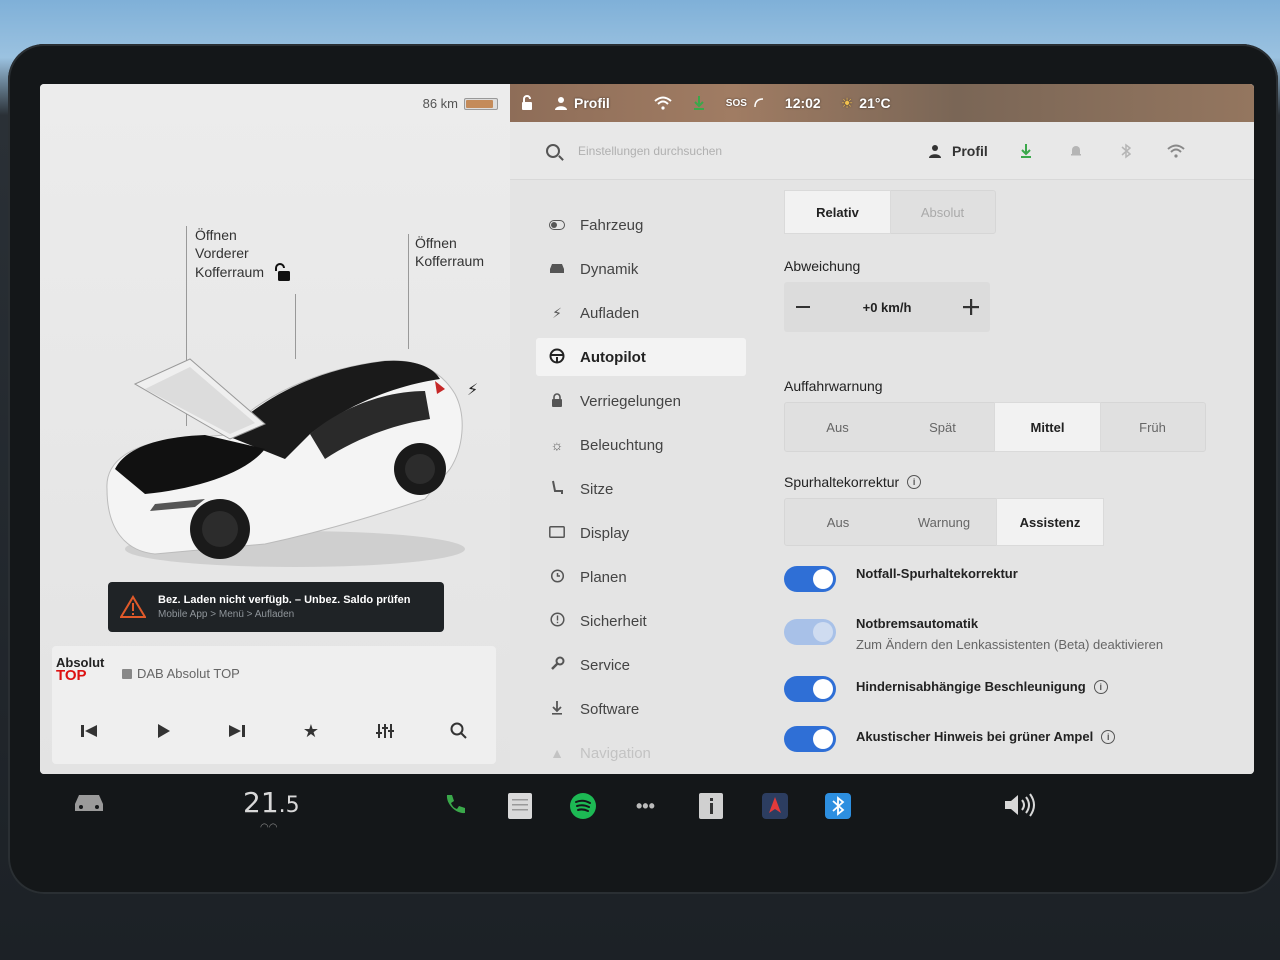 The image size is (1280, 960). I want to click on next-track-button, so click(237, 731).